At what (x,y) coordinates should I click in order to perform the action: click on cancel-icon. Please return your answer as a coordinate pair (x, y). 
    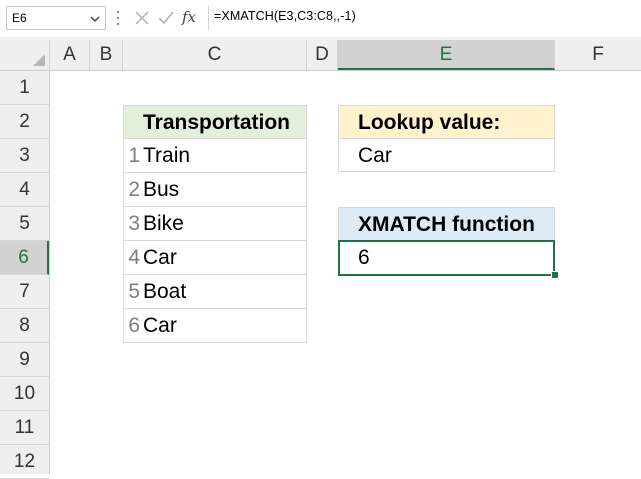
    Looking at the image, I should click on (142, 18).